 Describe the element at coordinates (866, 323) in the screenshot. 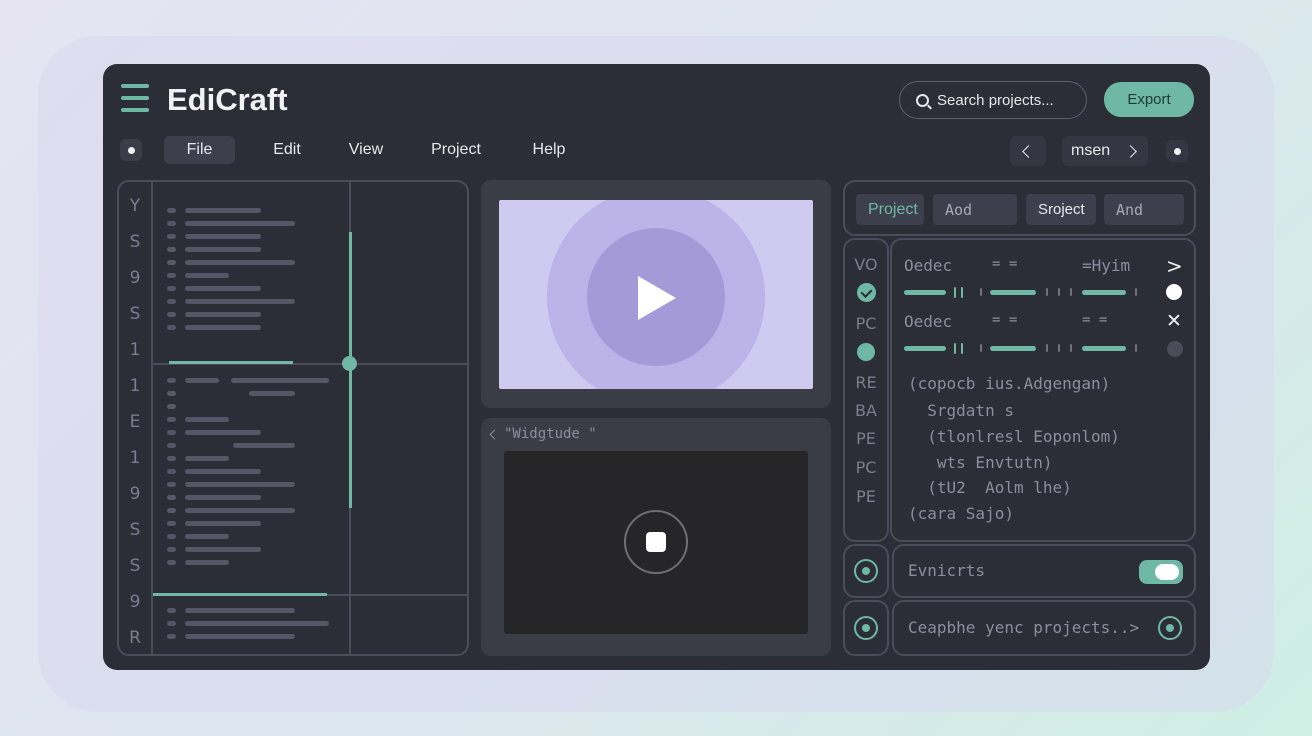

I see `side-label: PC` at that location.